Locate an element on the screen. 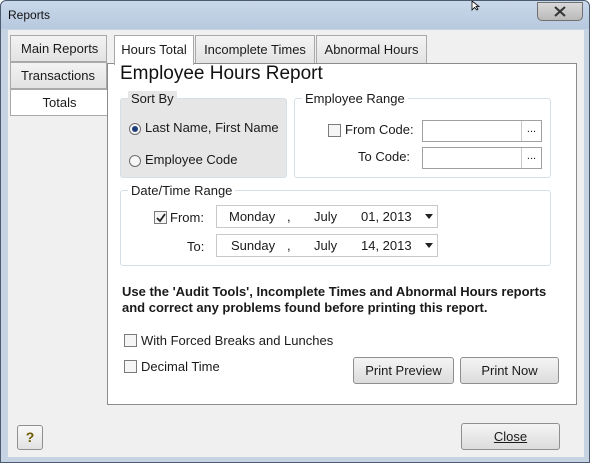  from-month: July is located at coordinates (326, 216).